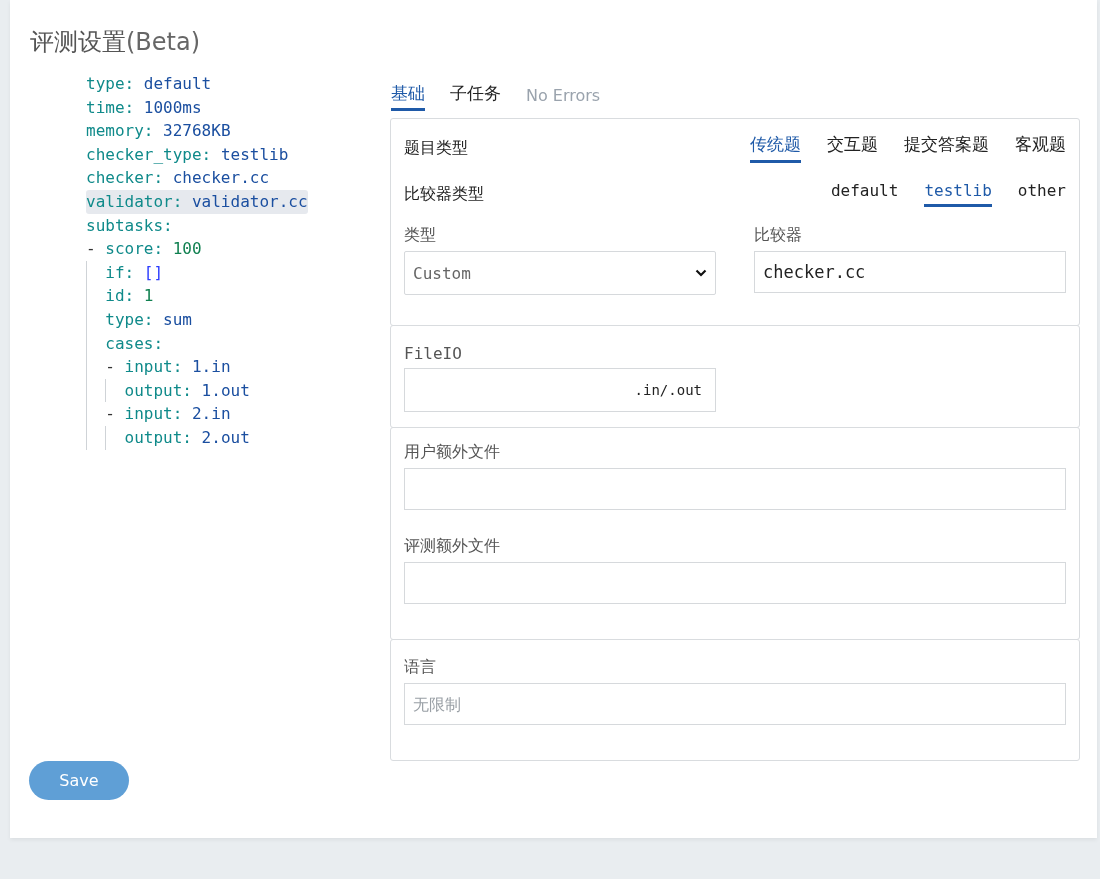 The image size is (1100, 879). Describe the element at coordinates (158, 131) in the screenshot. I see `code-line: memory: 32768KB` at that location.